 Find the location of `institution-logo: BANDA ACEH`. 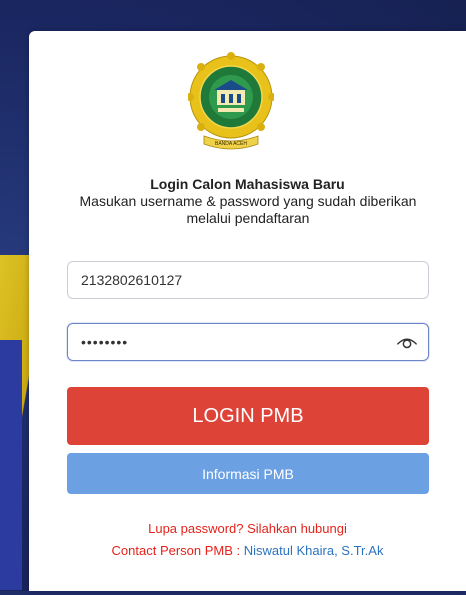

institution-logo: BANDA ACEH is located at coordinates (231, 101).